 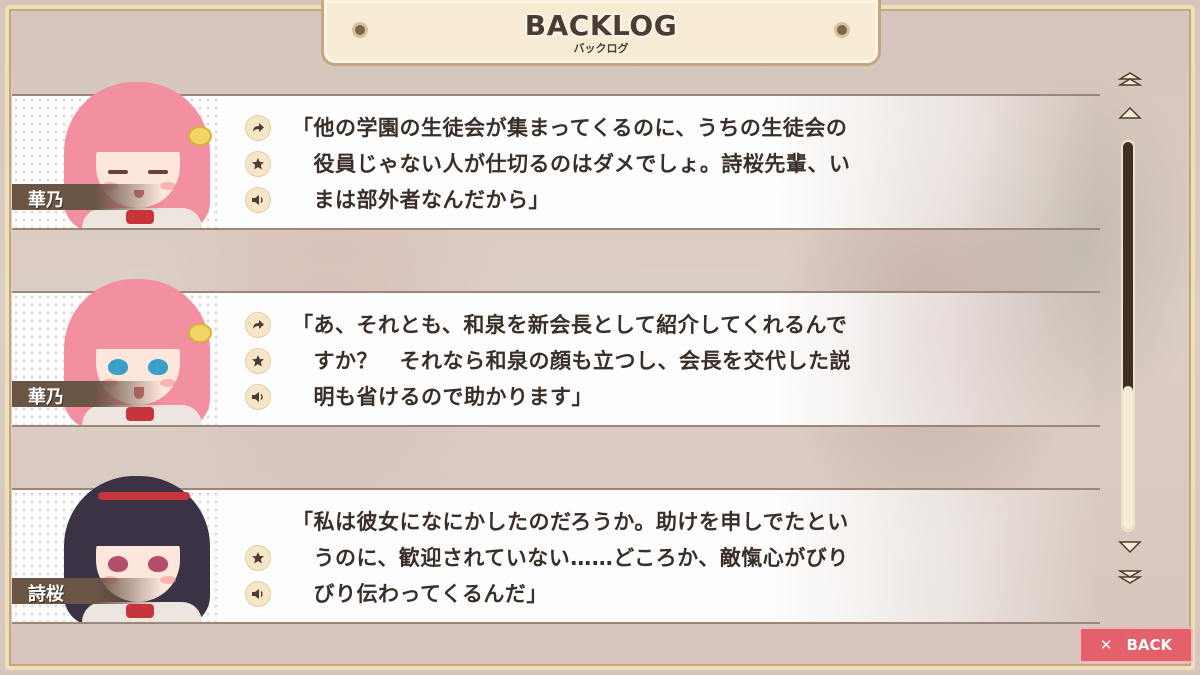 I want to click on speaker-name: 詩桜, so click(x=46, y=594).